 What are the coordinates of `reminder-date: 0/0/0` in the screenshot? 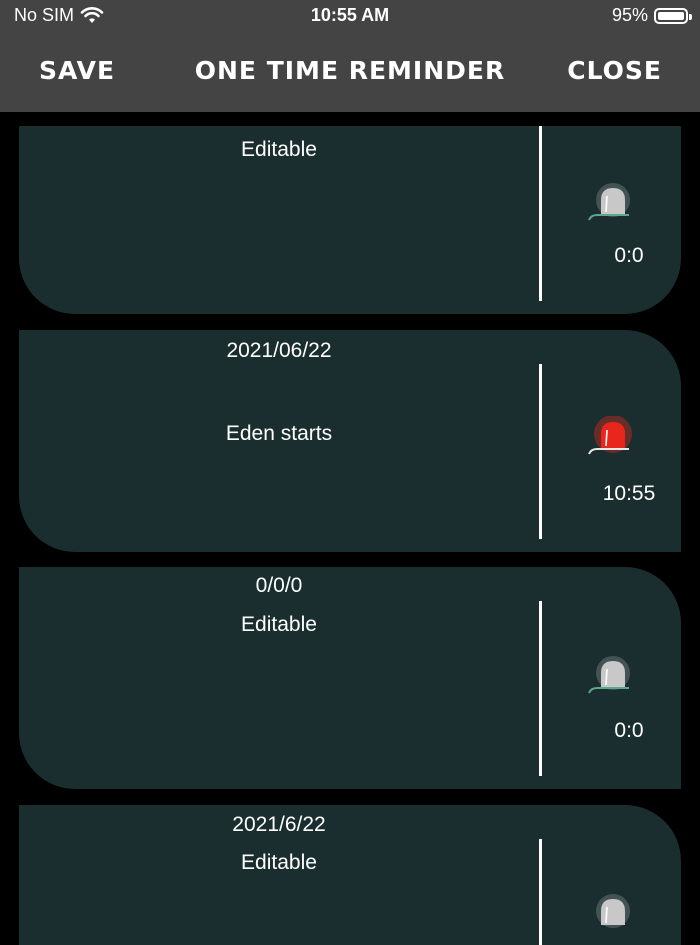 It's located at (279, 585).